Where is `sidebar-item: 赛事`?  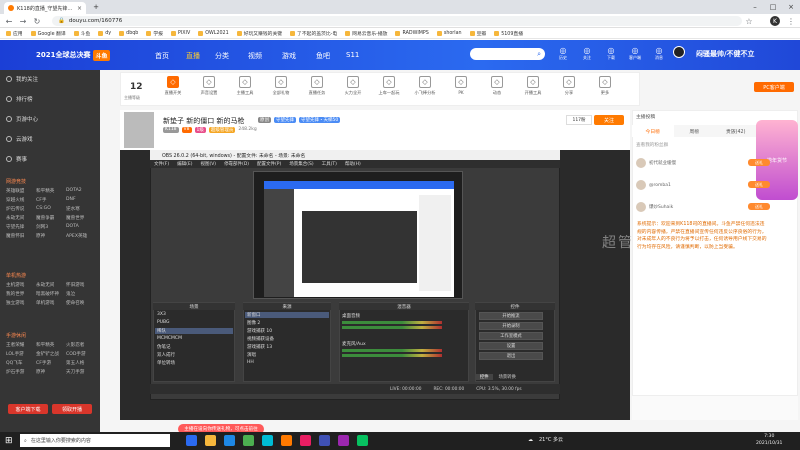
sidebar-item: 赛事 is located at coordinates (16, 159).